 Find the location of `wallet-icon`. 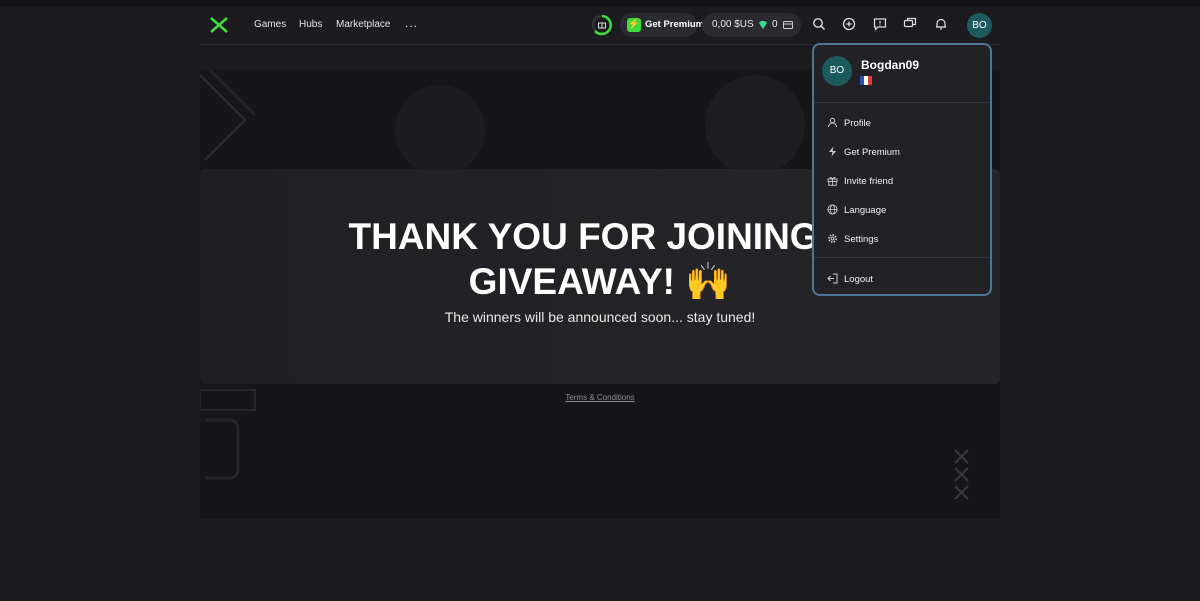

wallet-icon is located at coordinates (788, 25).